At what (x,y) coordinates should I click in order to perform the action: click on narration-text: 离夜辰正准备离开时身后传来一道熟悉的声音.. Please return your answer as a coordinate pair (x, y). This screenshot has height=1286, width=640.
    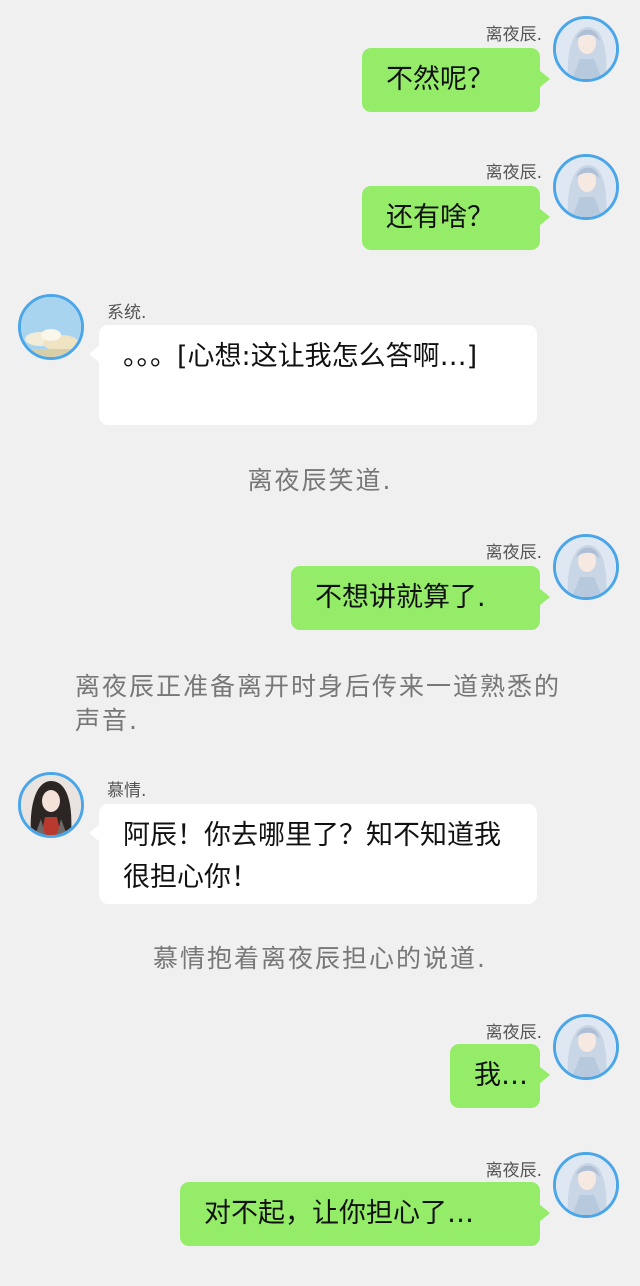
    Looking at the image, I should click on (318, 703).